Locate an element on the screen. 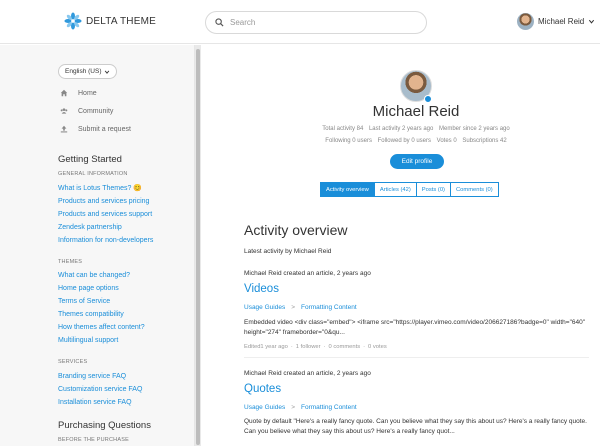 This screenshot has width=600, height=446. sidebar-link: Branding service FAQ is located at coordinates (92, 376).